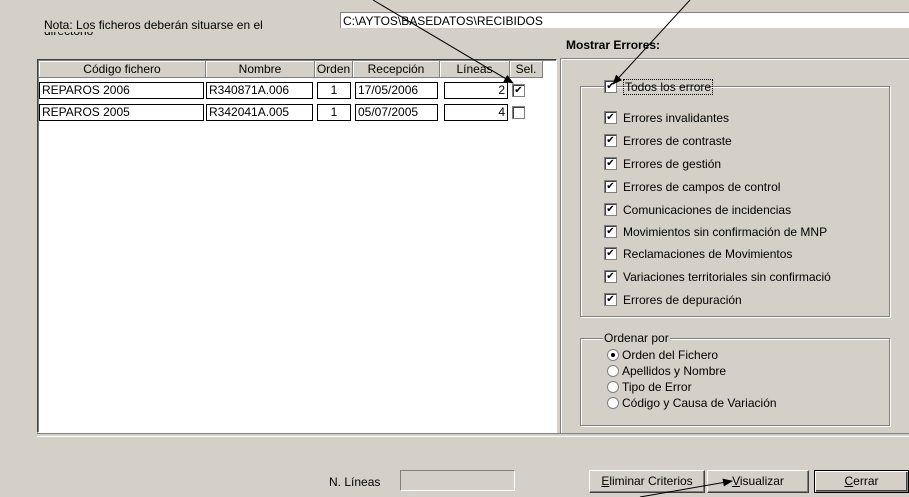 This screenshot has height=497, width=909. Describe the element at coordinates (736, 481) in the screenshot. I see `visualizar-mnemonic: V` at that location.